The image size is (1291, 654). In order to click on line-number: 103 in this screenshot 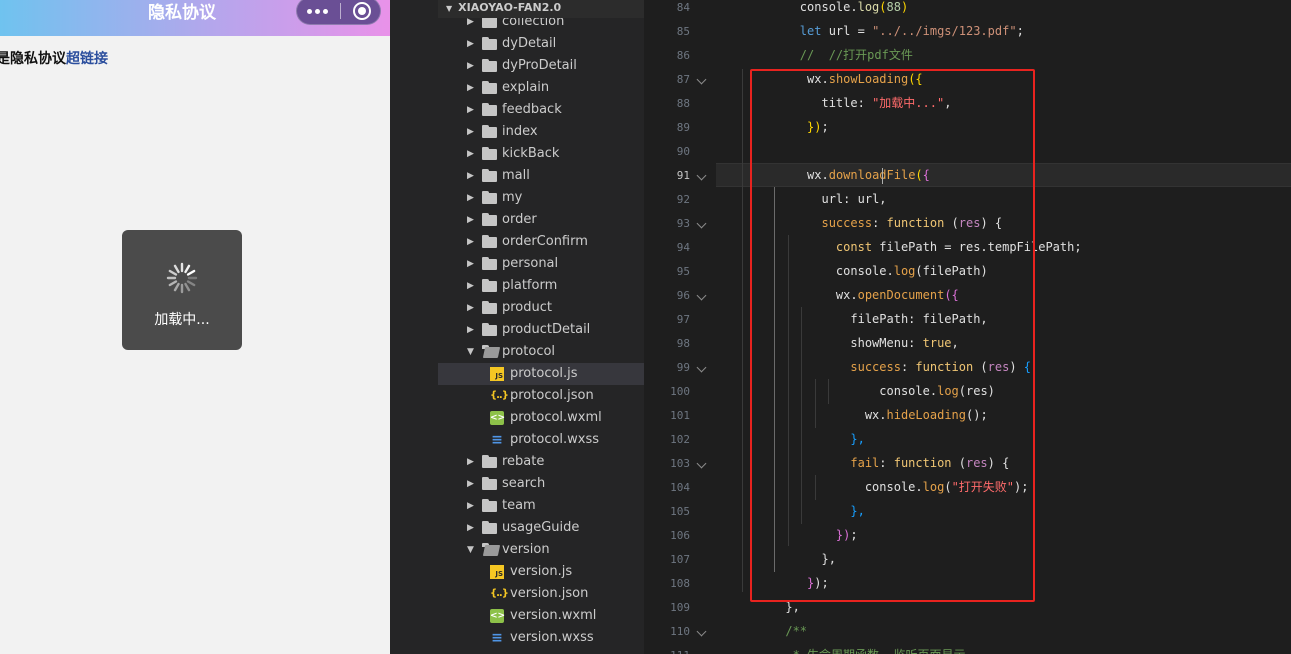, I will do `click(680, 463)`.